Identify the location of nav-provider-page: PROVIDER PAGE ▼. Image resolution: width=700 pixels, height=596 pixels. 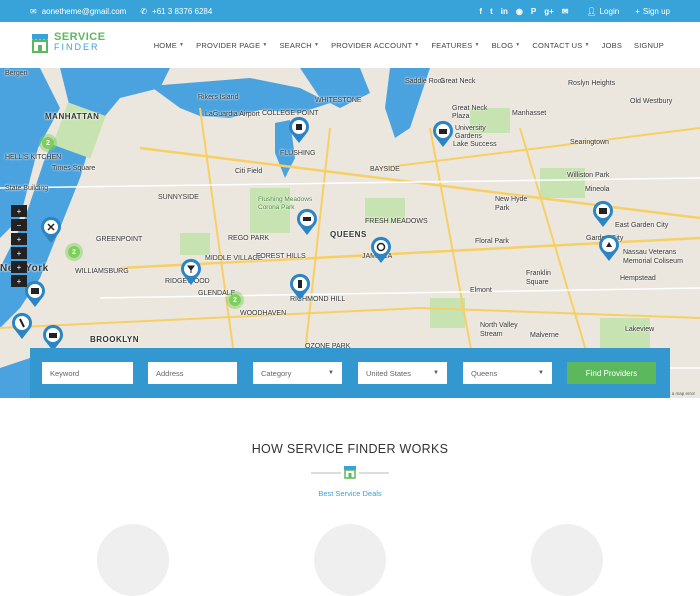
(231, 45).